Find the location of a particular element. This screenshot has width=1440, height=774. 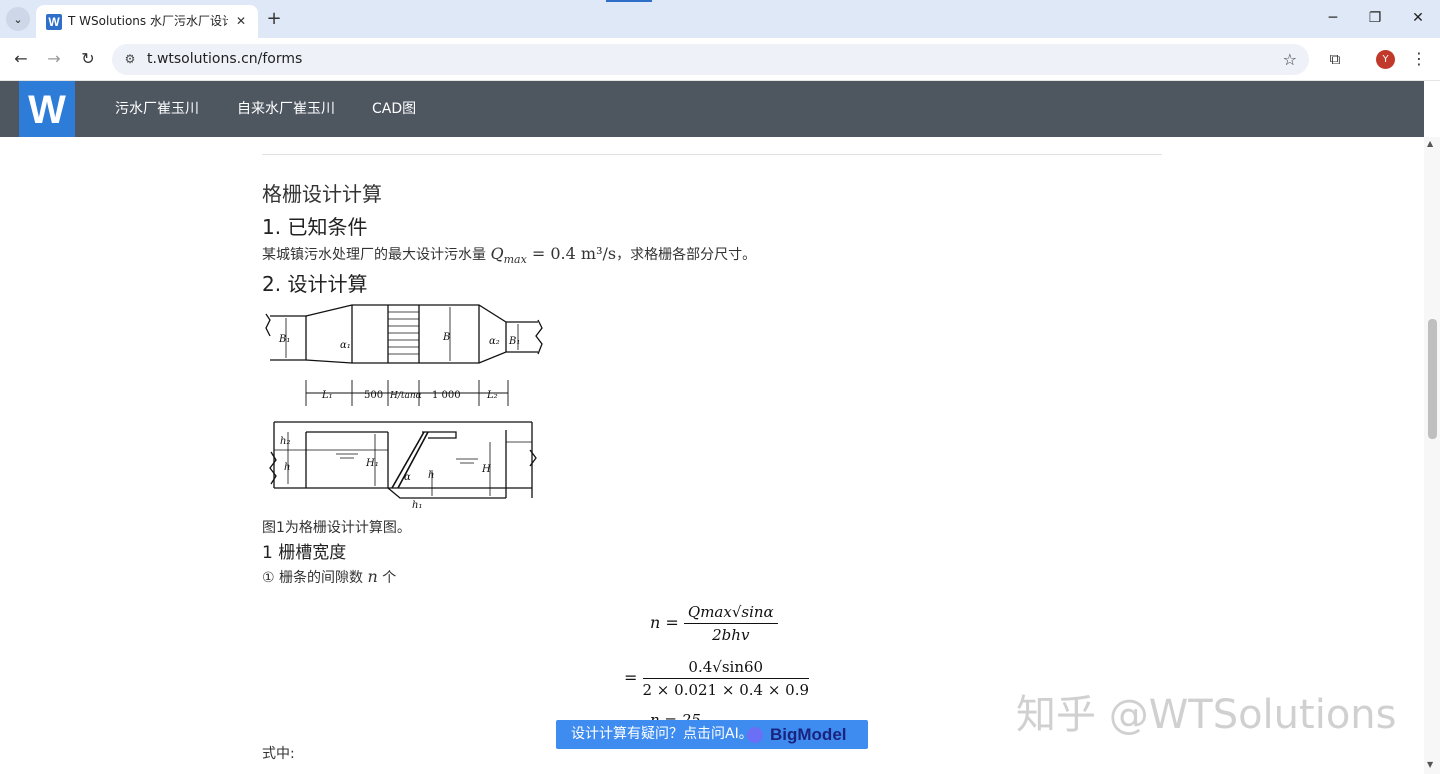

site-header: W 污水厂崔玉川 自来水厂崔玉川 CAD图 is located at coordinates (712, 109).